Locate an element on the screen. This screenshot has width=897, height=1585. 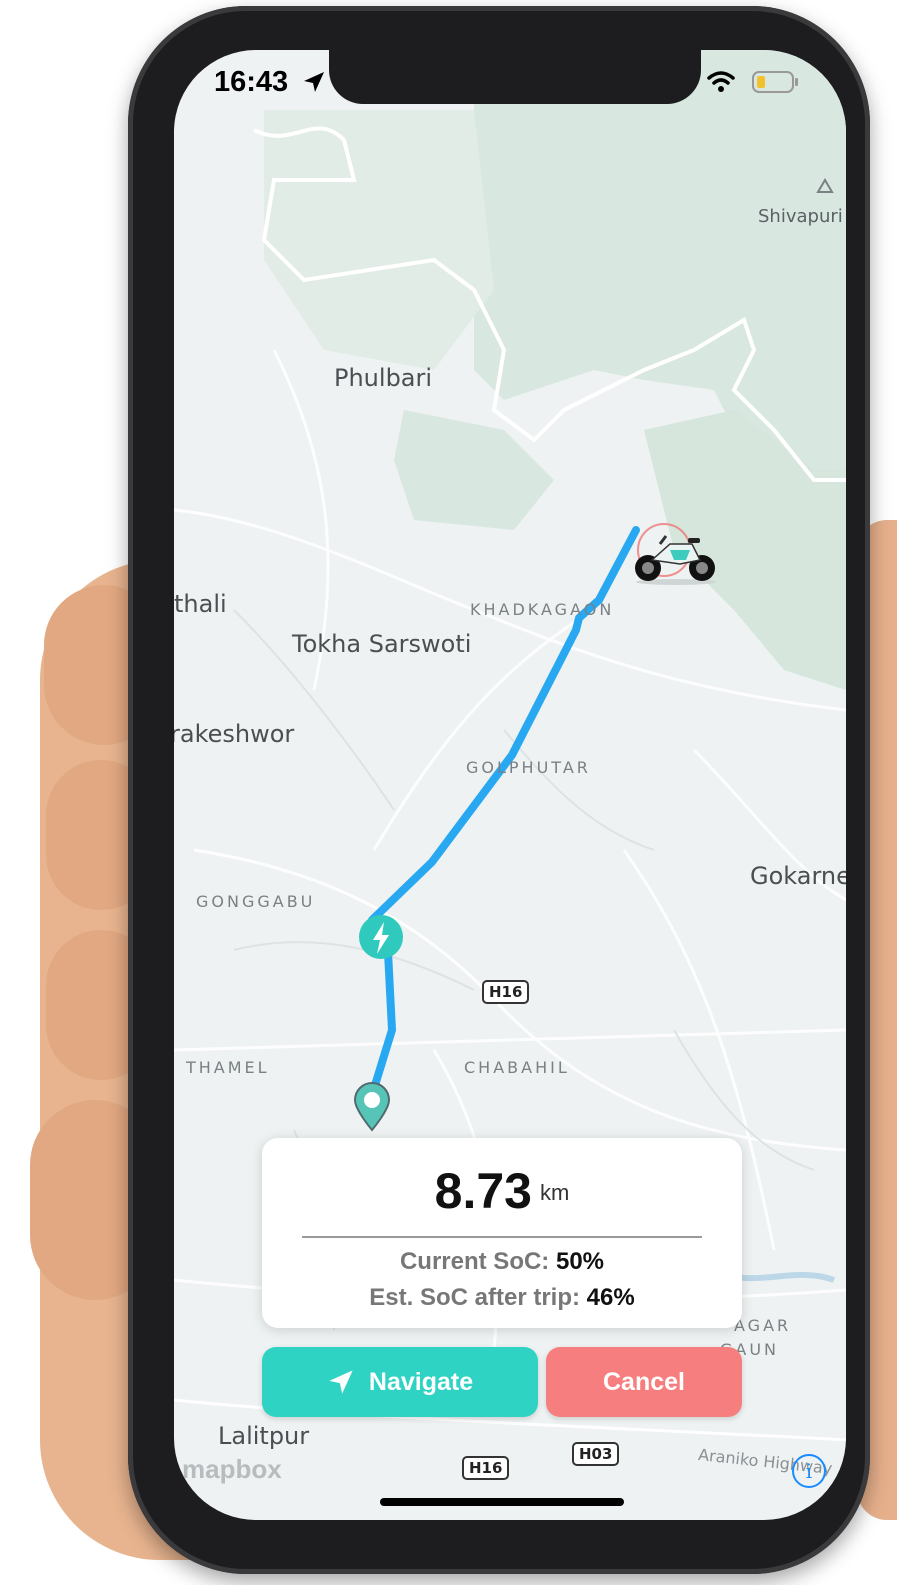
peak-icon is located at coordinates (825, 185).